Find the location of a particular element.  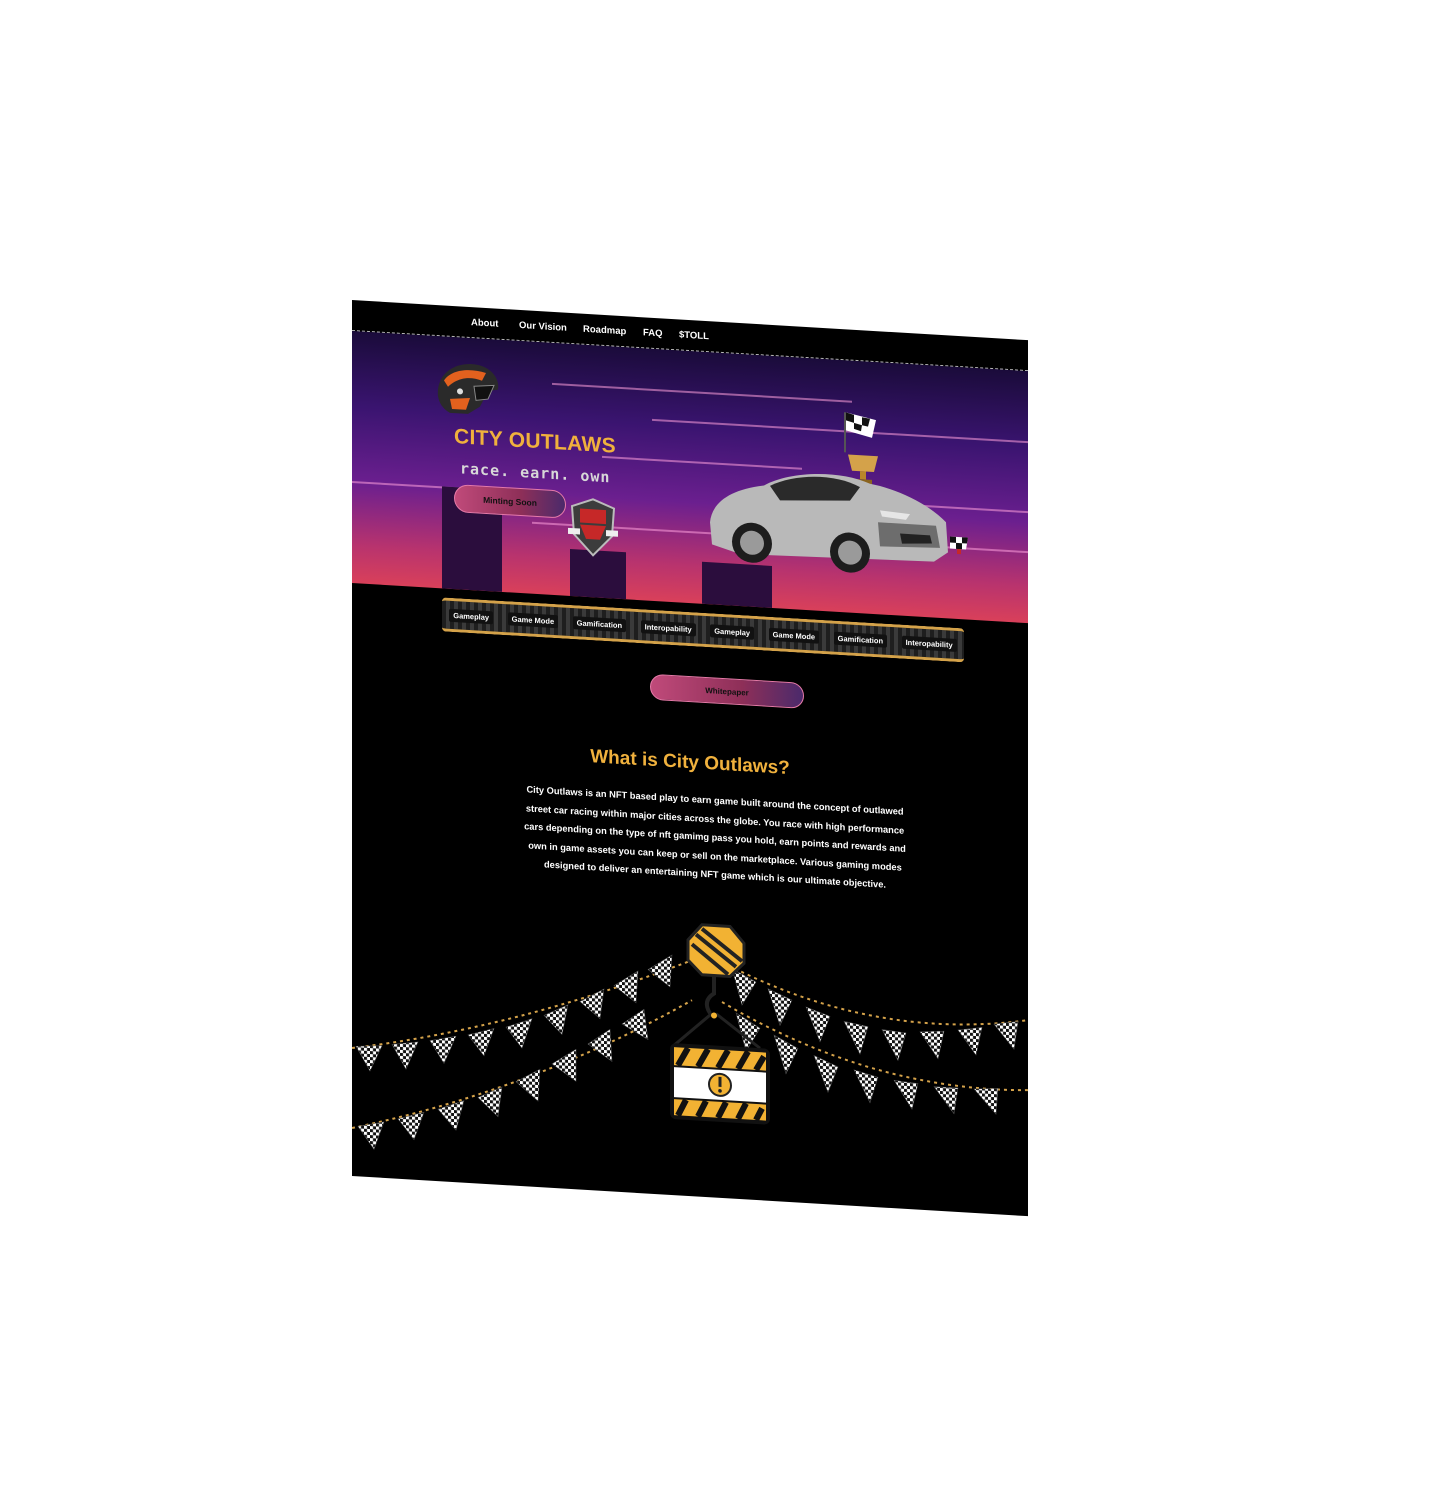

nav-our-vision: Our Vision is located at coordinates (543, 327).